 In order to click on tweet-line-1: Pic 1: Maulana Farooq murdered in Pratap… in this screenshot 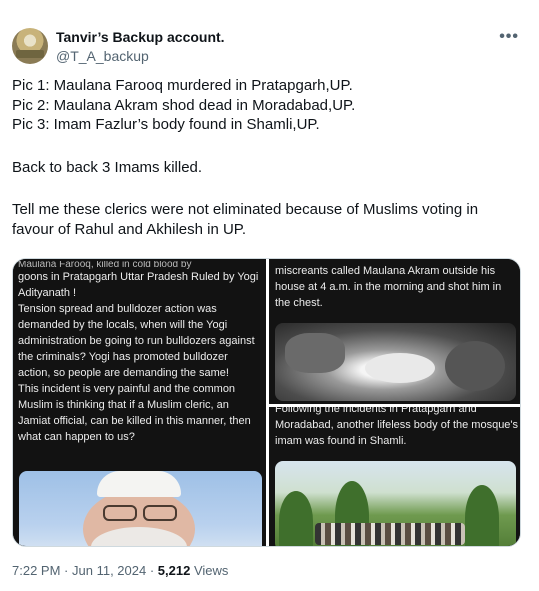, I will do `click(182, 85)`.